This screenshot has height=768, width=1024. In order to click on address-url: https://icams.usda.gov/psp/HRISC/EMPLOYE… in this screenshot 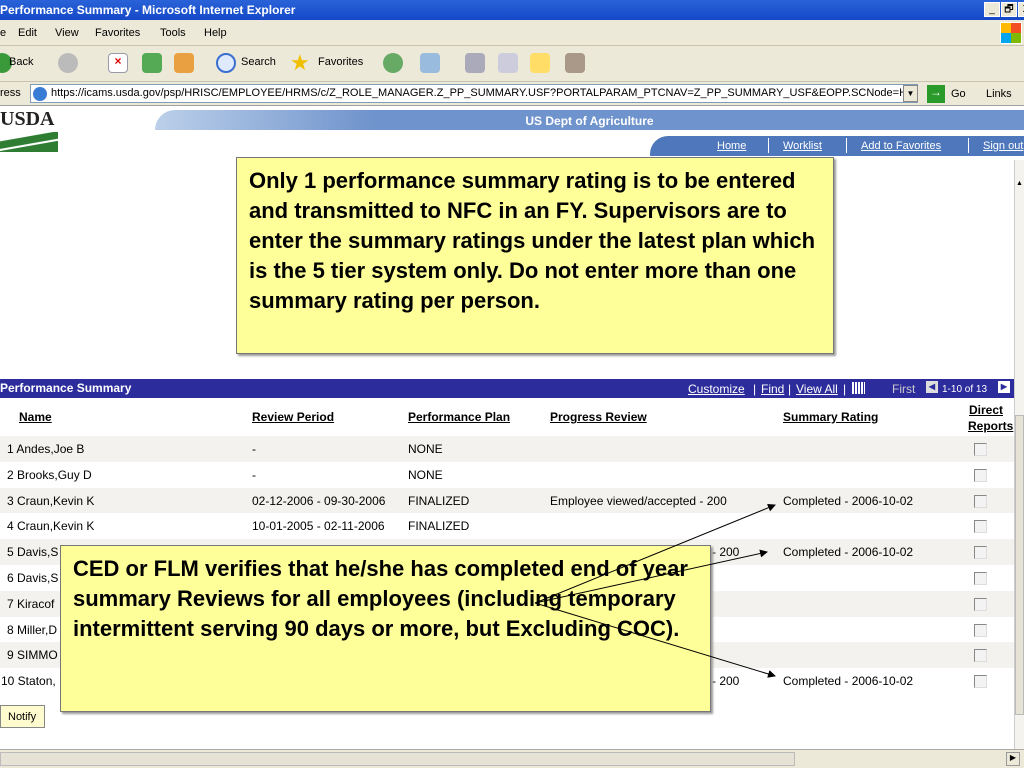, I will do `click(483, 93)`.